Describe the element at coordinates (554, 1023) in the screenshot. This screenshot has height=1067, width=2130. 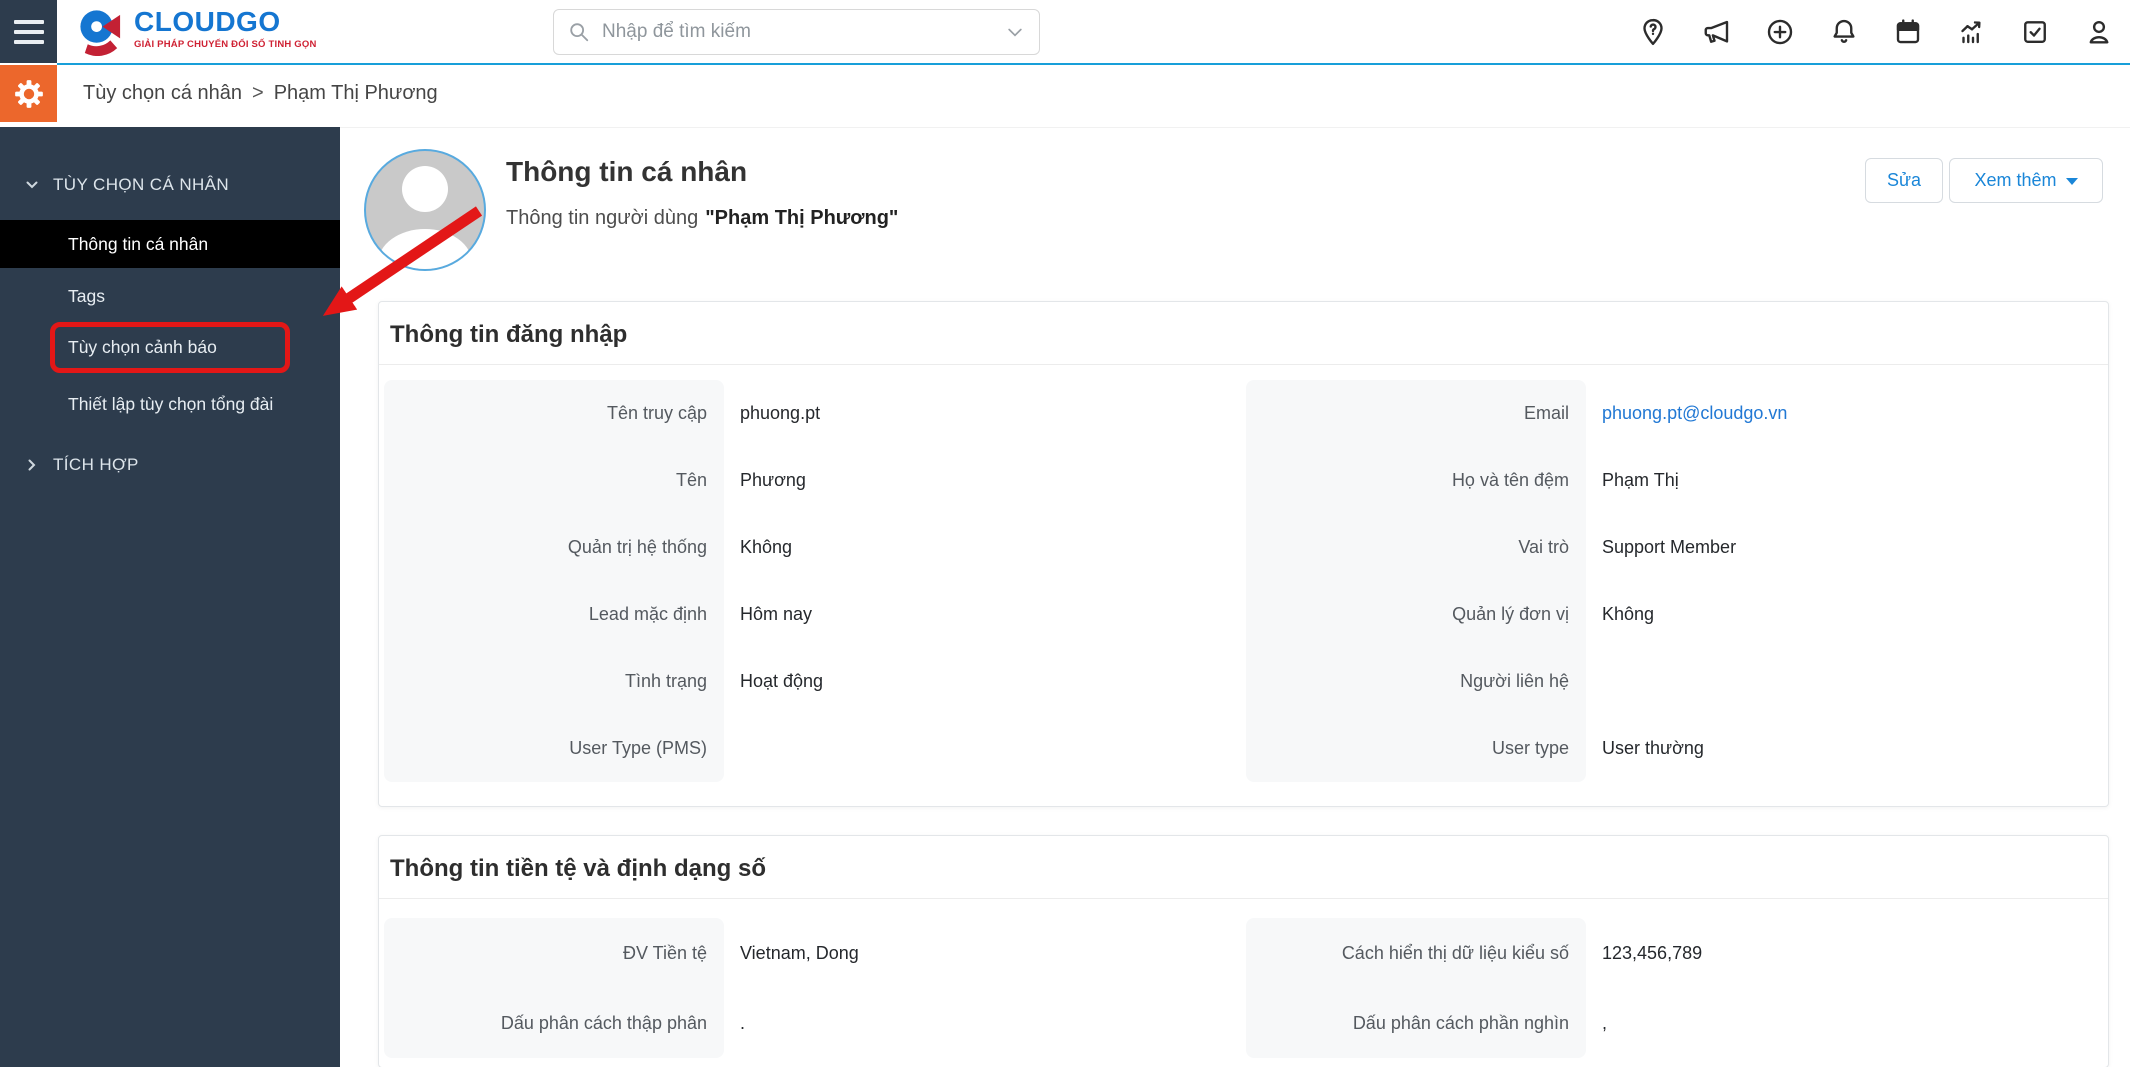
I see `field-label: Dấu phân cách thập phân` at that location.